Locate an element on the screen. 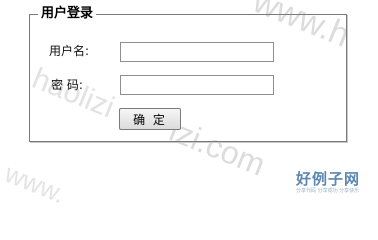 This screenshot has height=240, width=378. username-input is located at coordinates (197, 52).